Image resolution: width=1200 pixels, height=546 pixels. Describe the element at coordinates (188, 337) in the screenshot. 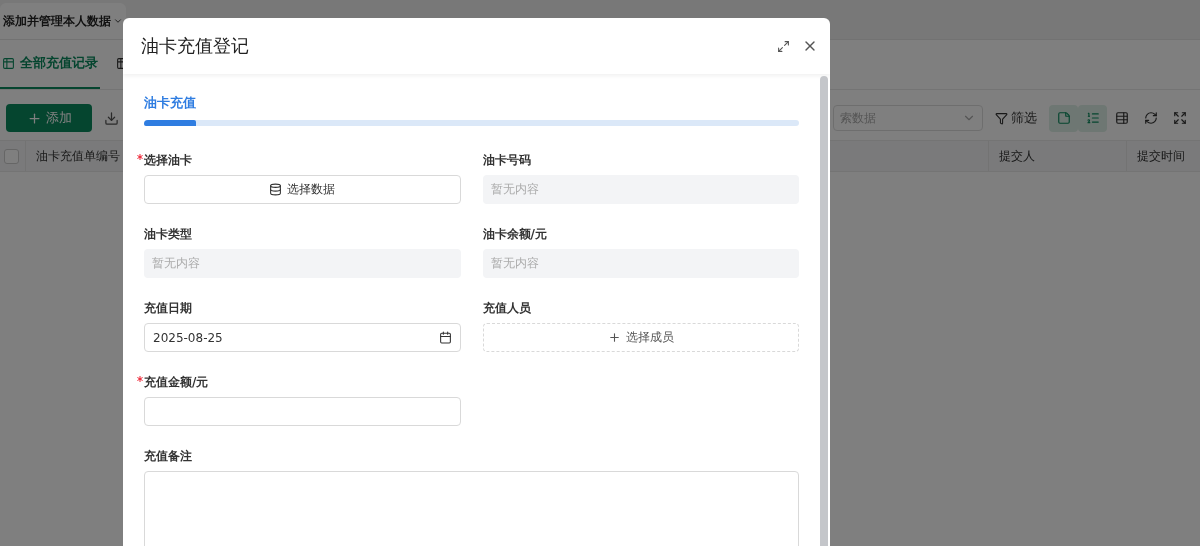

I see `date-value: 2025-08-25` at that location.